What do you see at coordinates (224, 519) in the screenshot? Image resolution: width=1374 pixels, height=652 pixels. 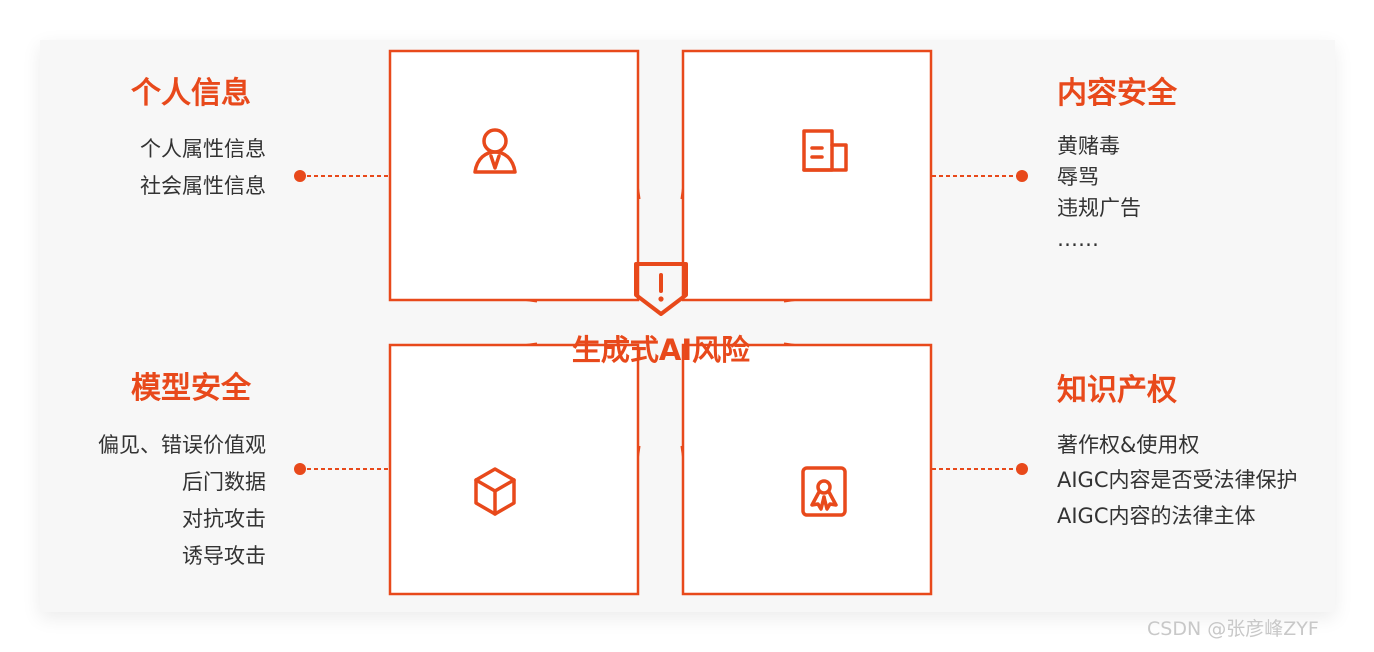 I see `model-safety-item: 对抗攻击` at bounding box center [224, 519].